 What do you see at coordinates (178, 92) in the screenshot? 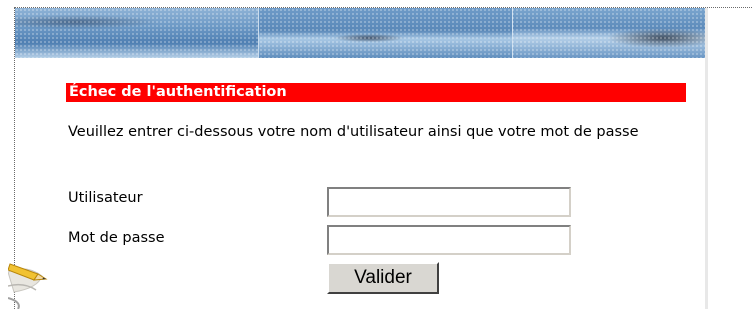
I see `error-title: Échec de l'authentification` at bounding box center [178, 92].